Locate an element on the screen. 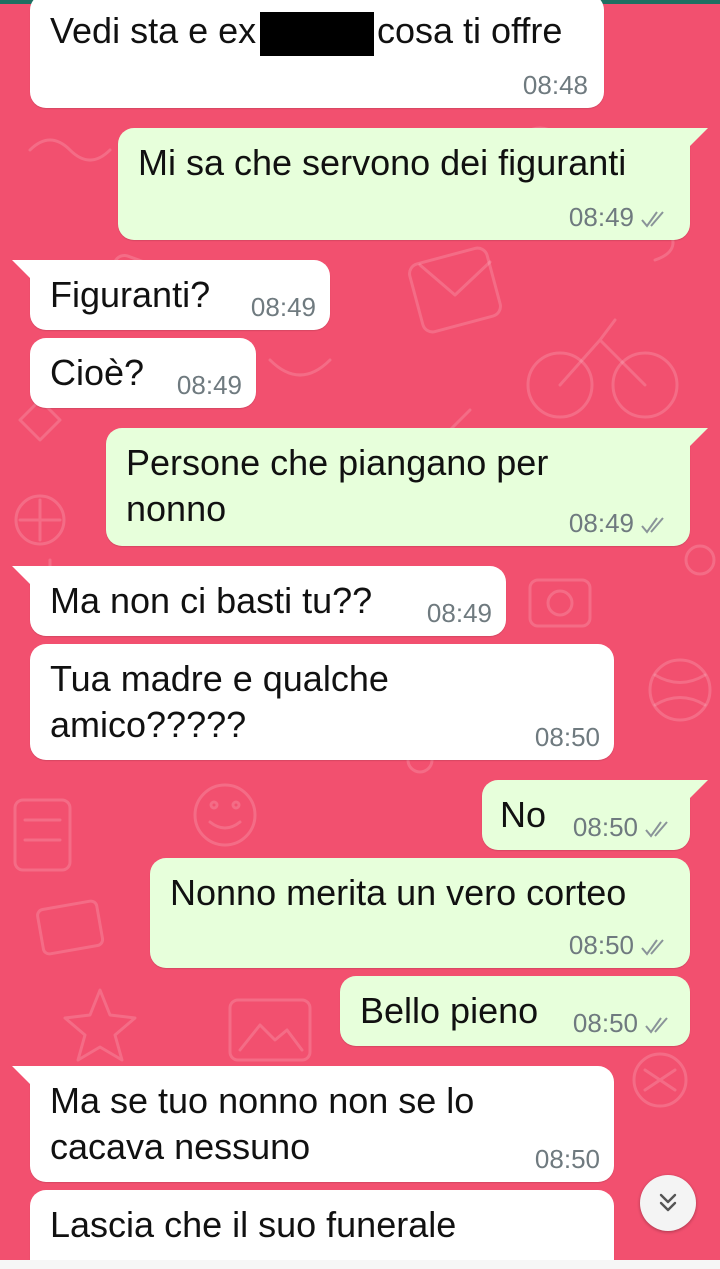 This screenshot has width=720, height=1269. message-bubble-outgoing: Bello pieno 08:50 is located at coordinates (515, 1011).